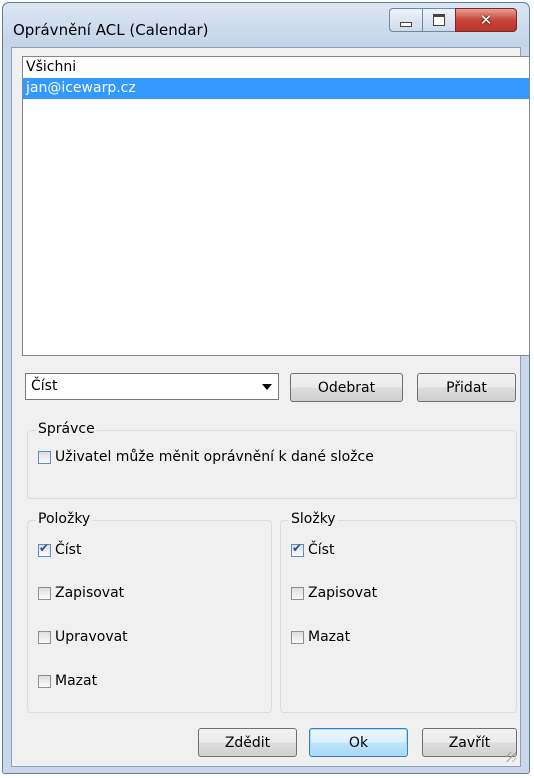 Image resolution: width=534 pixels, height=778 pixels. I want to click on folders-group-title: Složky, so click(313, 519).